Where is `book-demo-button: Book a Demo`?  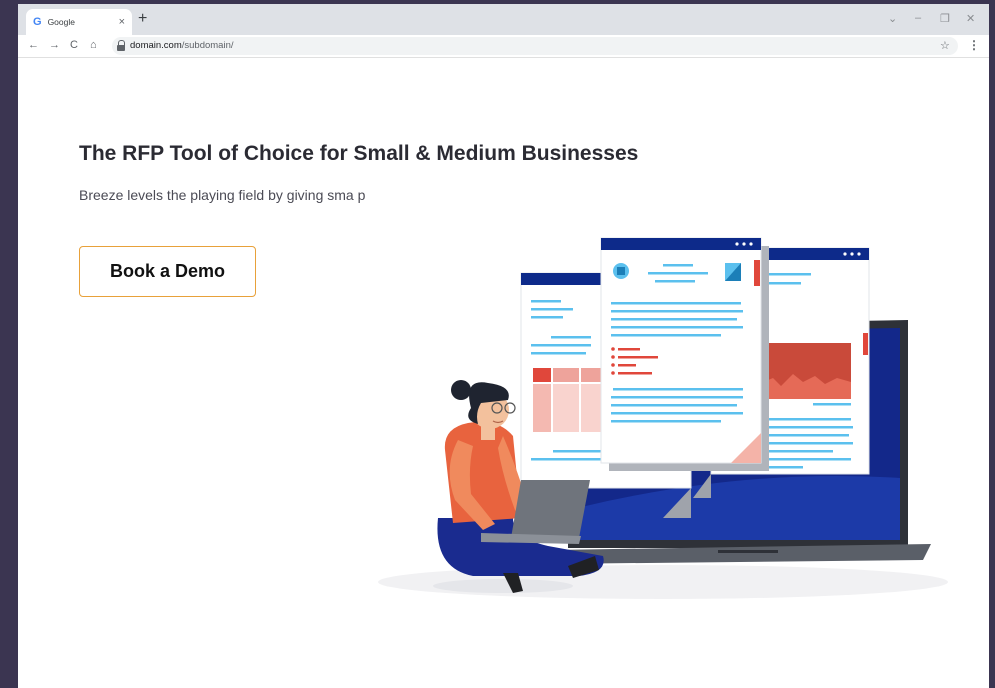 book-demo-button: Book a Demo is located at coordinates (167, 271).